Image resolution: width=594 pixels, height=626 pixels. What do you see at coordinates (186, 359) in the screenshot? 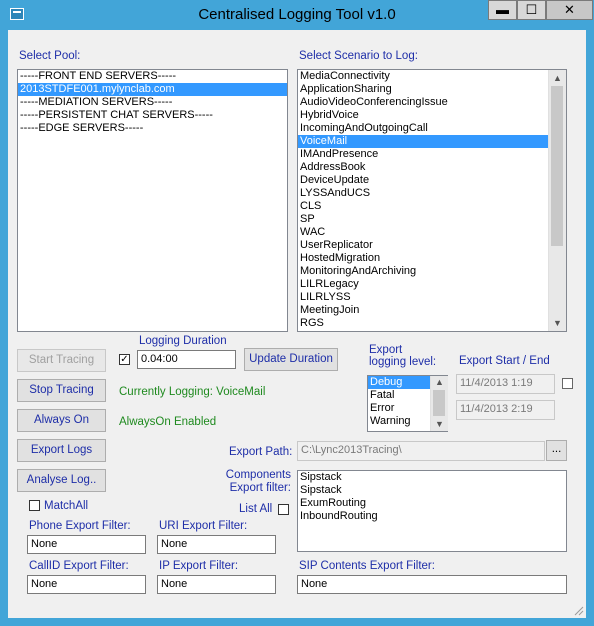
I see `duration-input: 0.04:00` at bounding box center [186, 359].